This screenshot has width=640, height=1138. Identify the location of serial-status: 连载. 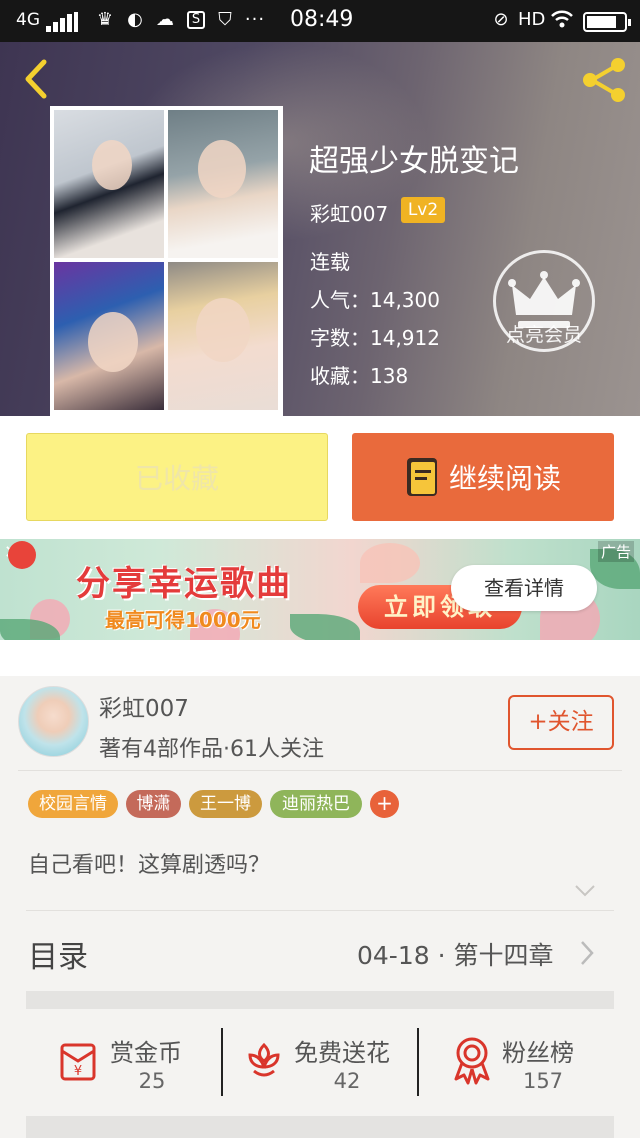
(330, 262).